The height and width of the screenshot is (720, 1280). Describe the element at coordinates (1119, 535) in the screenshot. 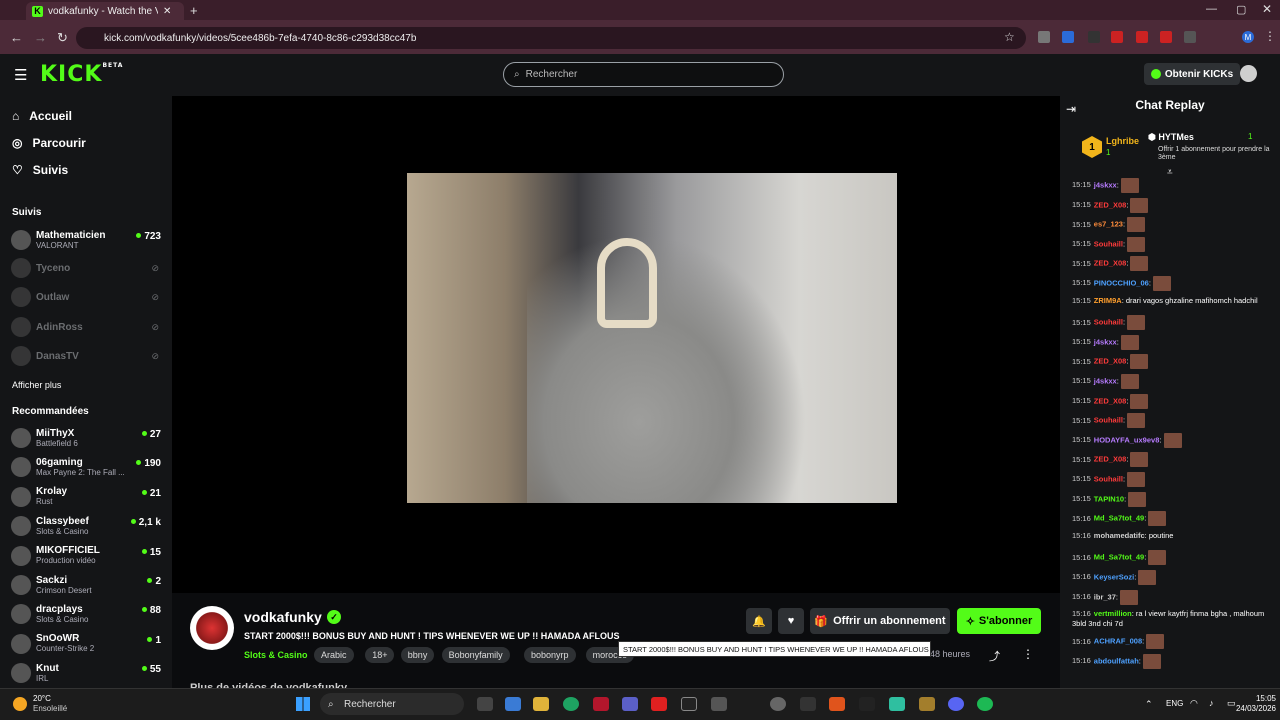

I see `chat-username: mohamedatifc` at that location.